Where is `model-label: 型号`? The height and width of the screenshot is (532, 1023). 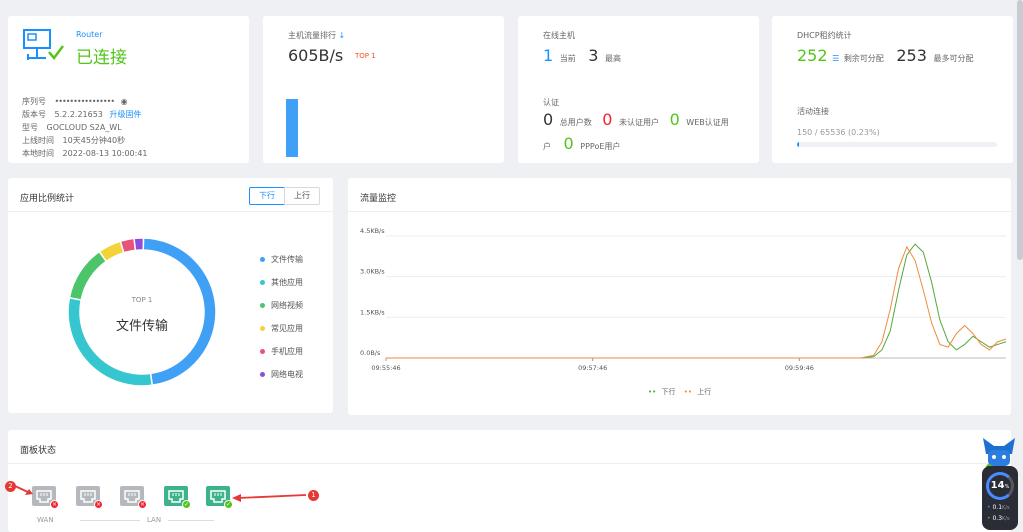 model-label: 型号 is located at coordinates (30, 127).